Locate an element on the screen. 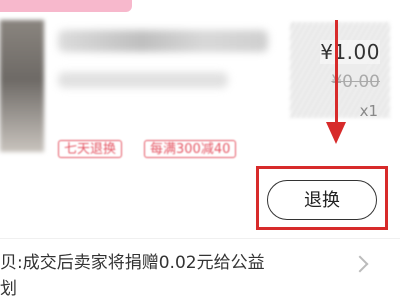 This screenshot has width=400, height=300. service-tag-discount: 每满300减40 is located at coordinates (190, 149).